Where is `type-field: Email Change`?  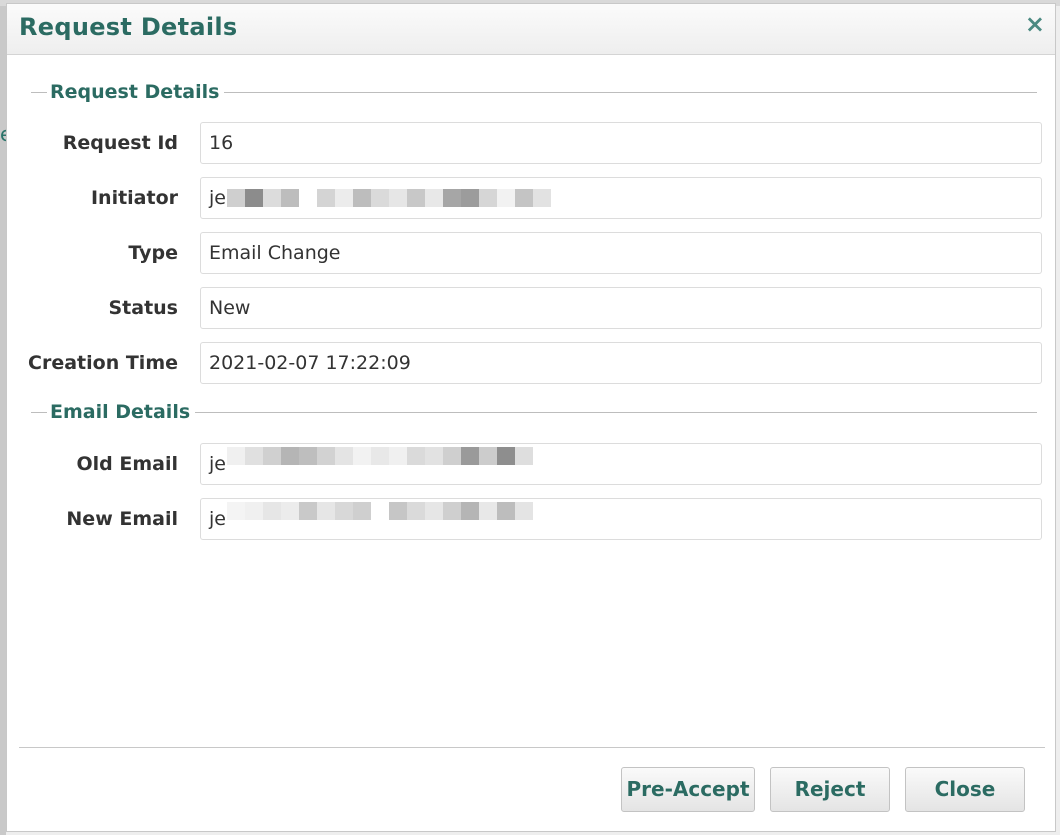 type-field: Email Change is located at coordinates (621, 253).